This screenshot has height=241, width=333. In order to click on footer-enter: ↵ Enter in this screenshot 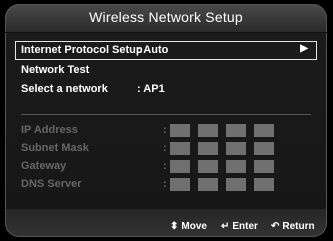, I will do `click(239, 226)`.